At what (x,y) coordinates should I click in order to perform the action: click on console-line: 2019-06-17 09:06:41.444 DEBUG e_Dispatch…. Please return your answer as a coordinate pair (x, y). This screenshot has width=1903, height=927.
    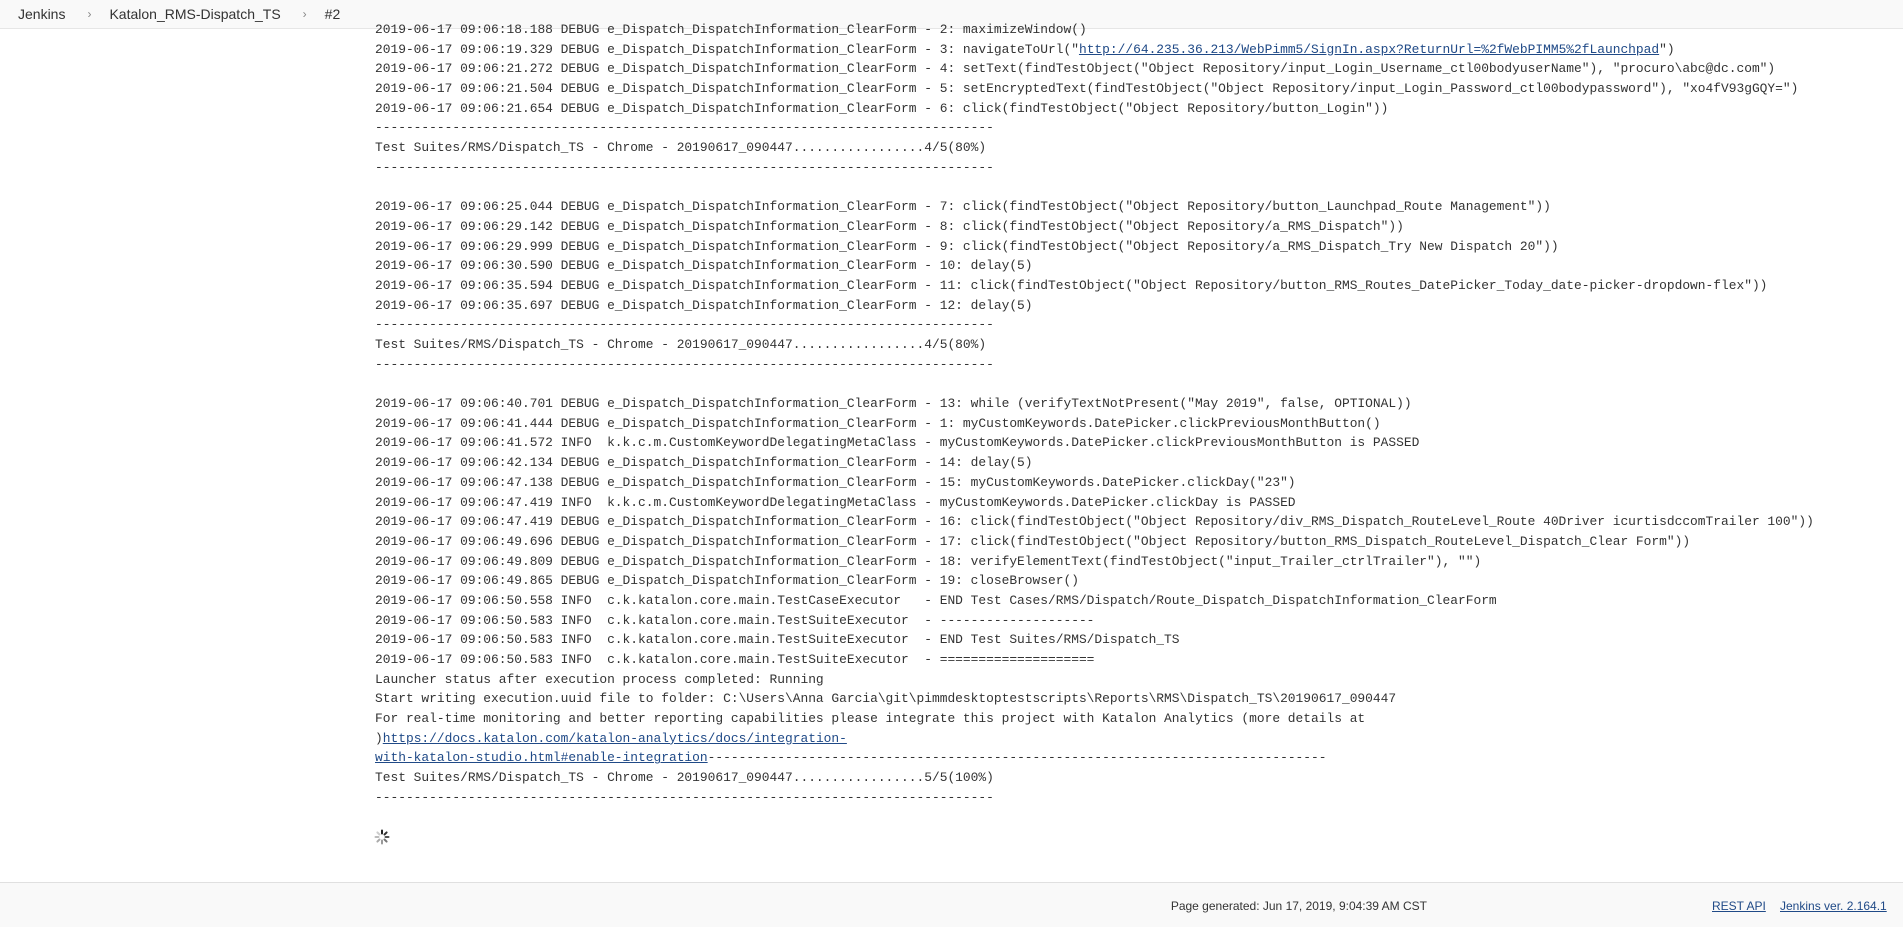
    Looking at the image, I should click on (878, 423).